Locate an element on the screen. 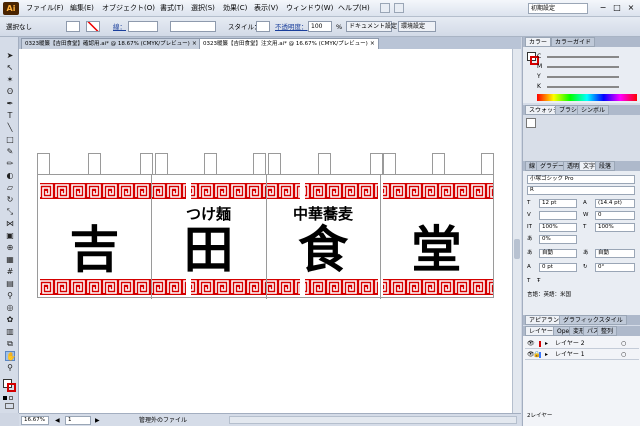 This screenshot has width=640, height=426. next-page-icon: ▶ is located at coordinates (98, 420).